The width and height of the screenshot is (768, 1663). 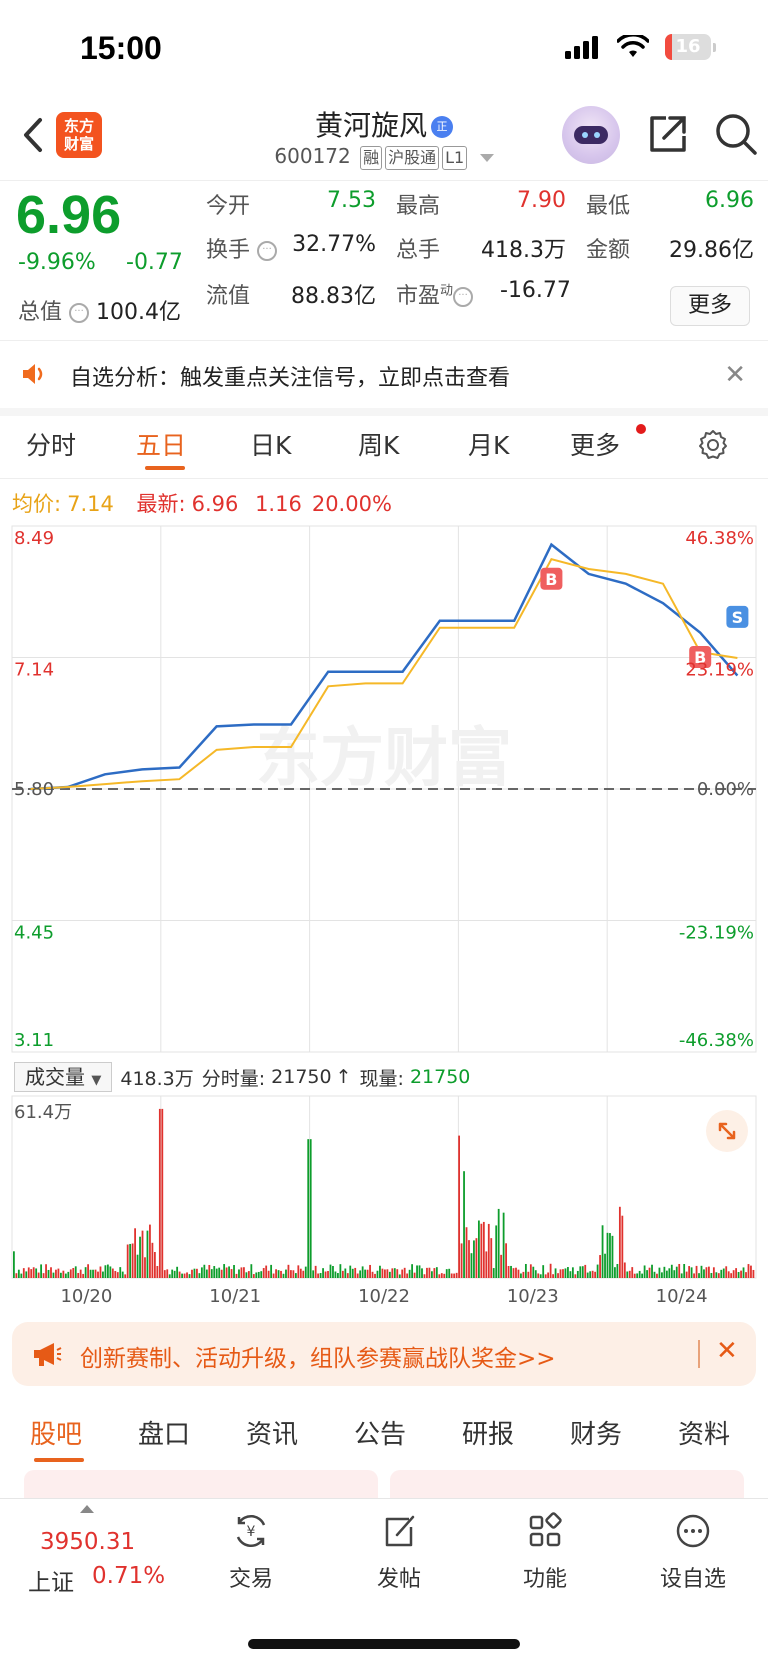 What do you see at coordinates (87, 1542) in the screenshot?
I see `index-value: 3950.31` at bounding box center [87, 1542].